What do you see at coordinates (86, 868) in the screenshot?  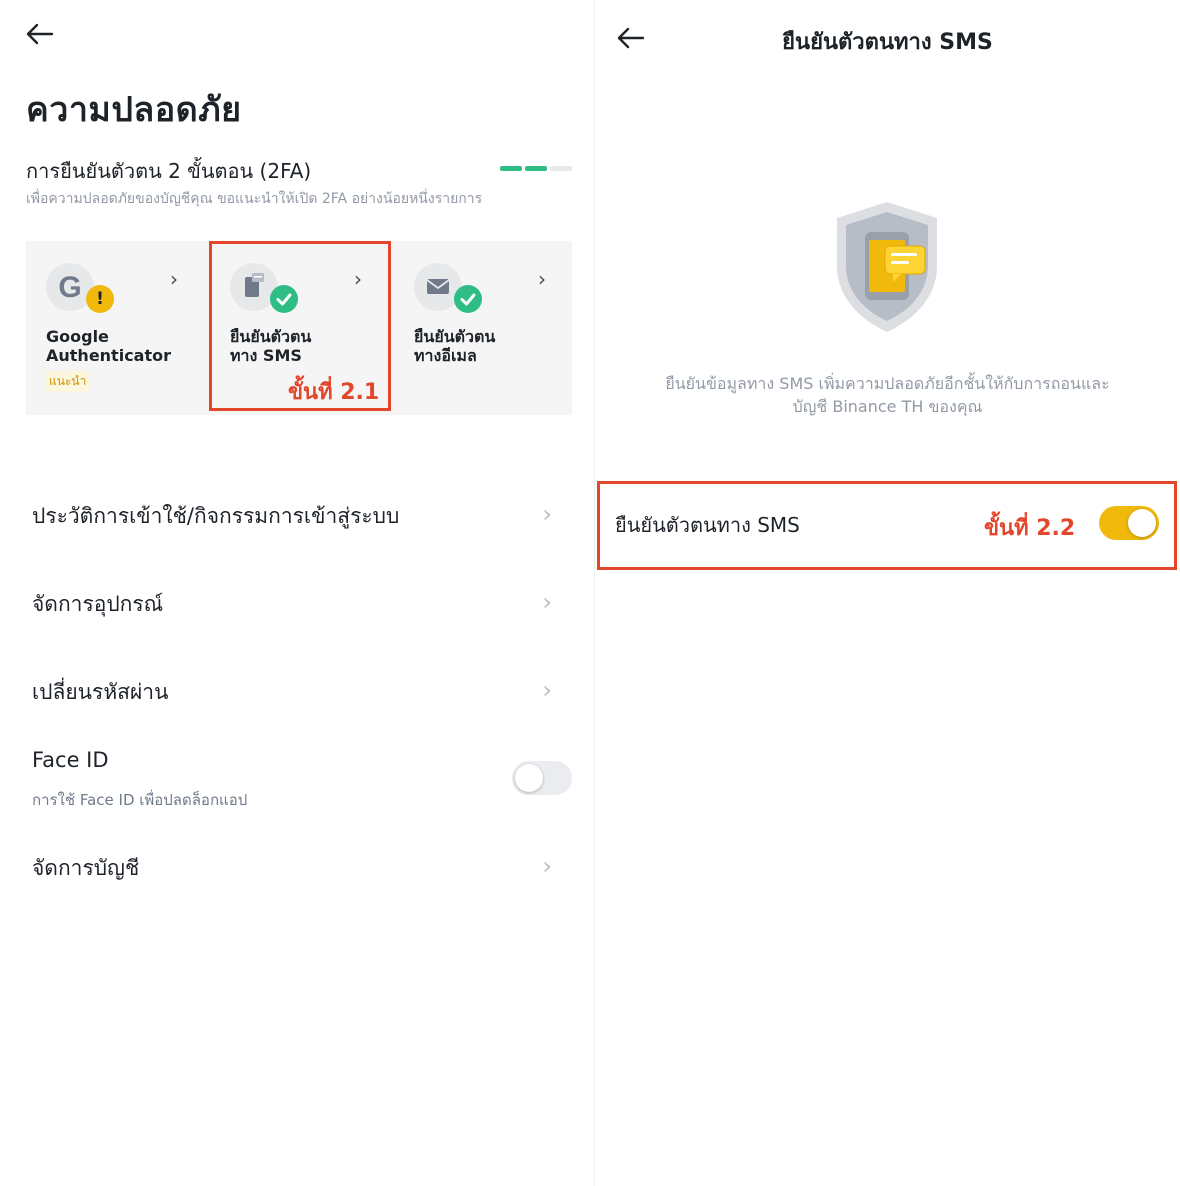 I see `menu-label: จัดการบัญชี` at bounding box center [86, 868].